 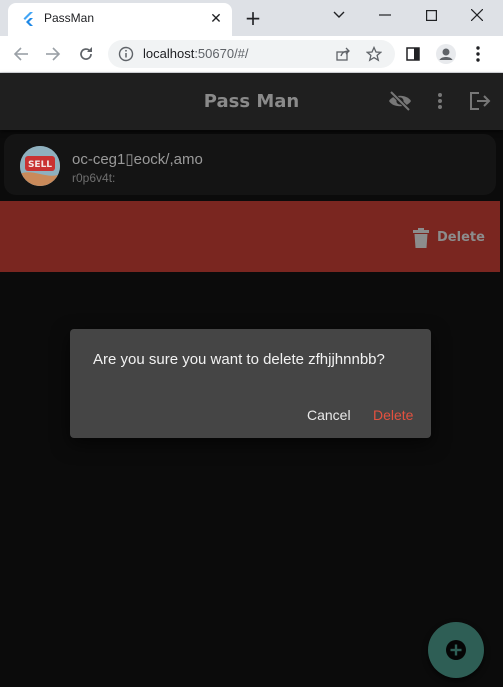 I want to click on browser-tabstrip: PassMan ✕ +, so click(x=251, y=18).